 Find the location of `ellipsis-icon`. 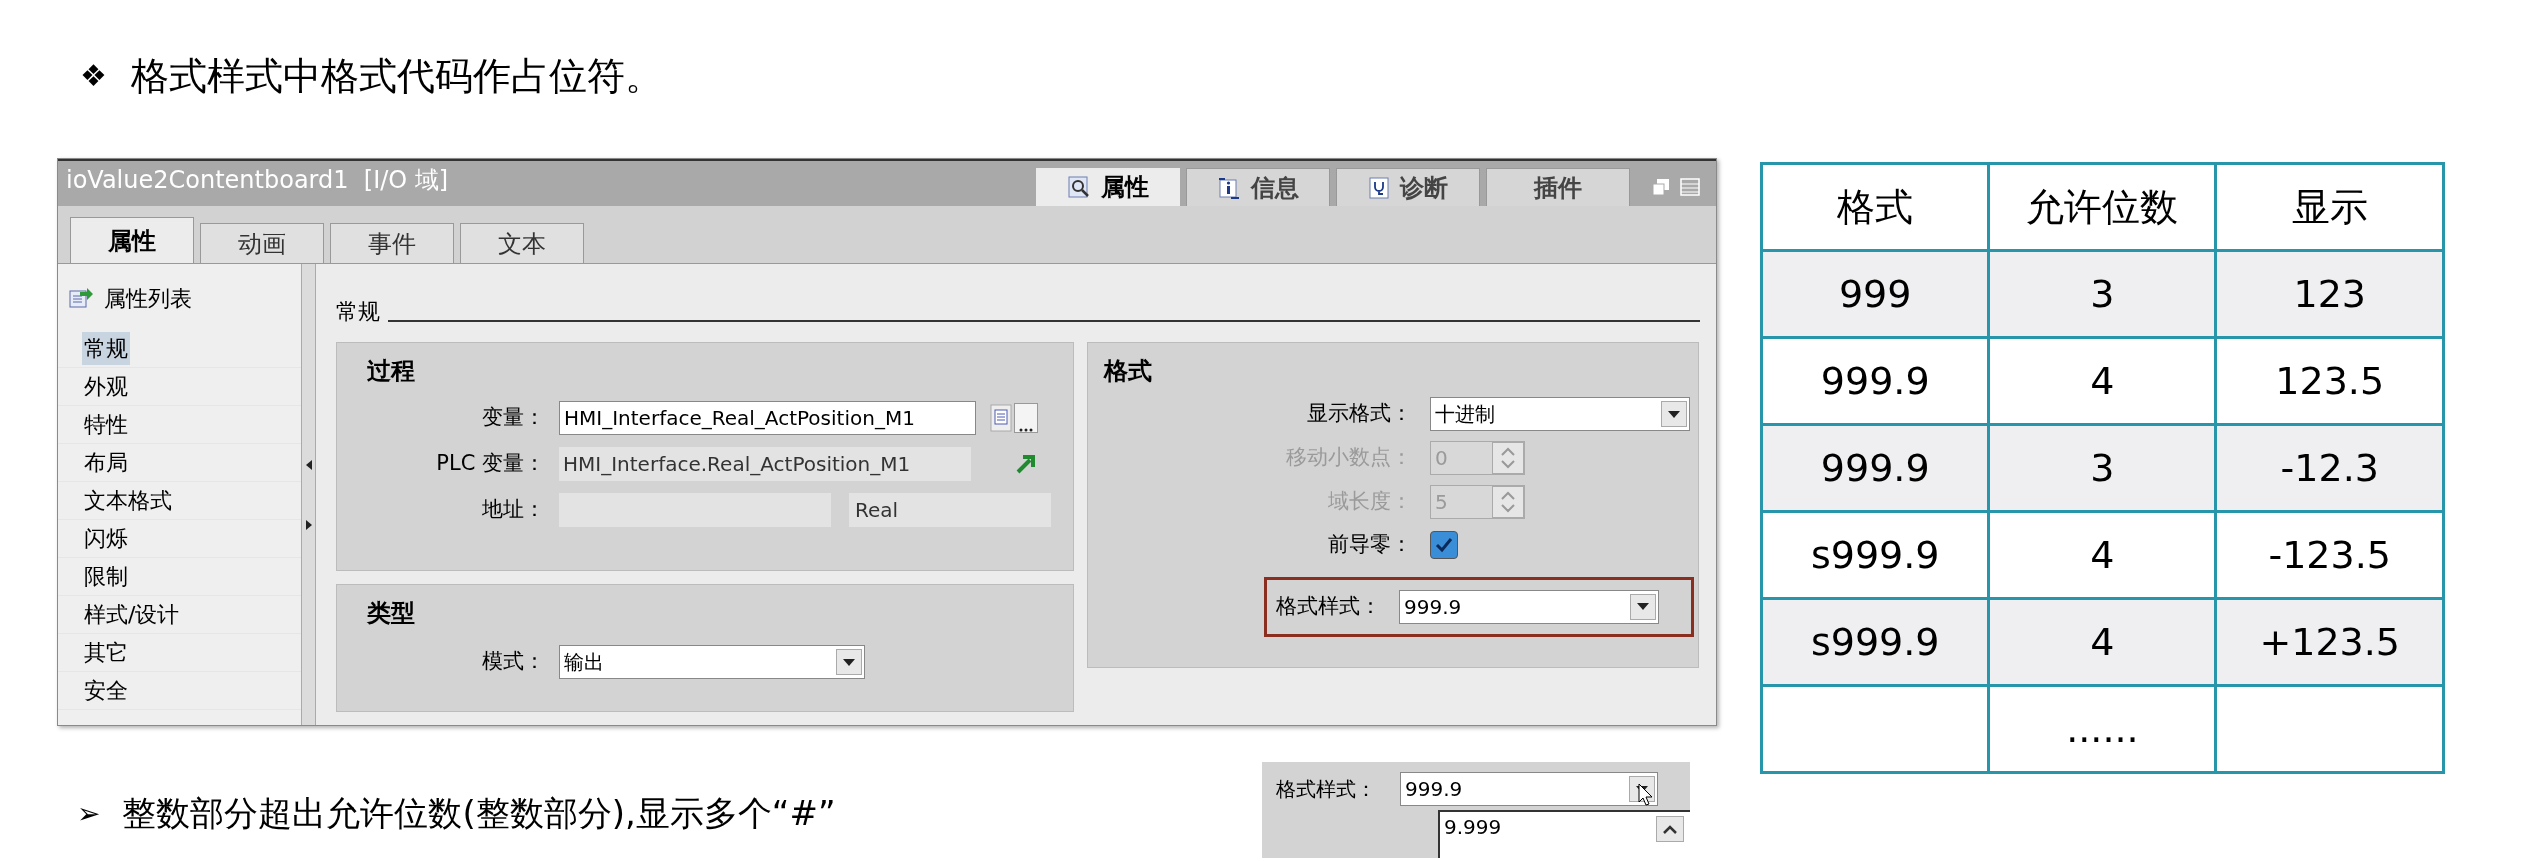

ellipsis-icon is located at coordinates (1026, 430).